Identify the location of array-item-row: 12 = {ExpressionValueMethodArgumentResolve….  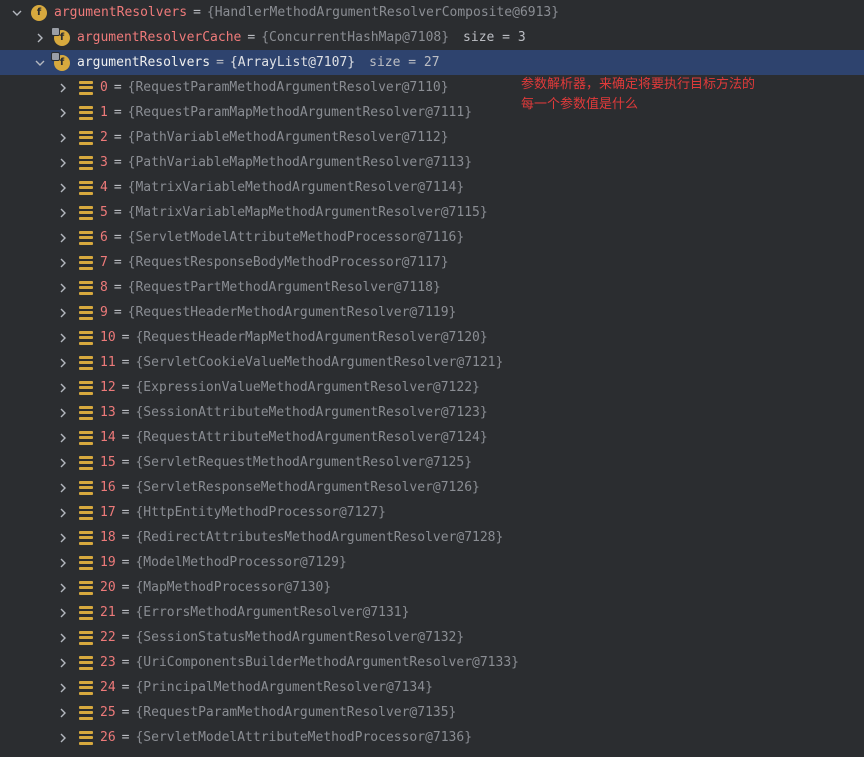
(432, 387).